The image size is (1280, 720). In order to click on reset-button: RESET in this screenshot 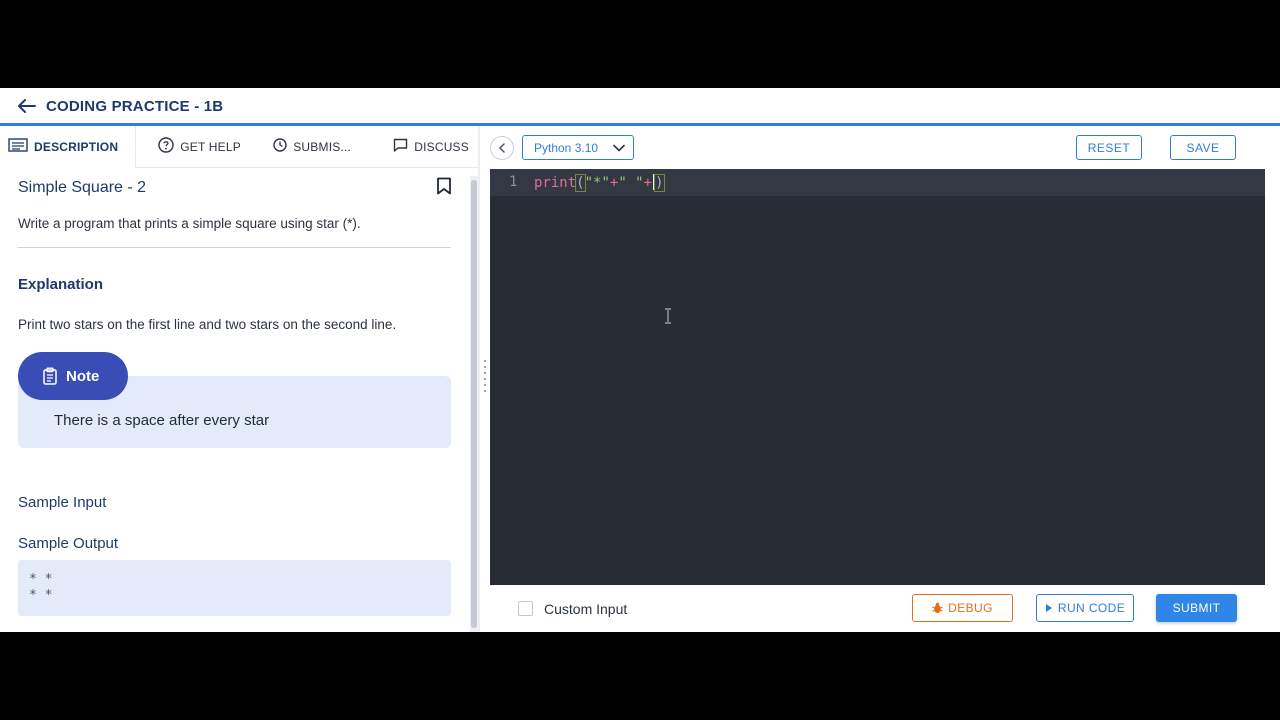, I will do `click(1109, 147)`.